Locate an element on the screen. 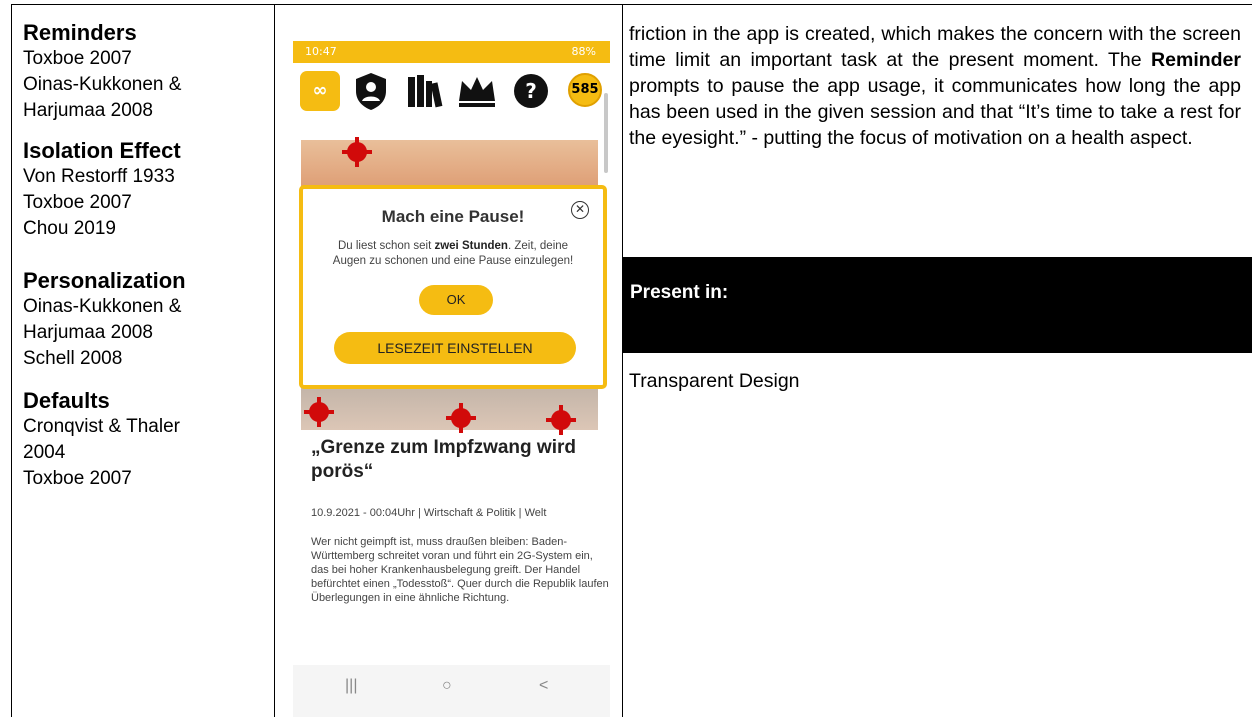 Image resolution: width=1252 pixels, height=717 pixels. close-icon: ✕ is located at coordinates (580, 210).